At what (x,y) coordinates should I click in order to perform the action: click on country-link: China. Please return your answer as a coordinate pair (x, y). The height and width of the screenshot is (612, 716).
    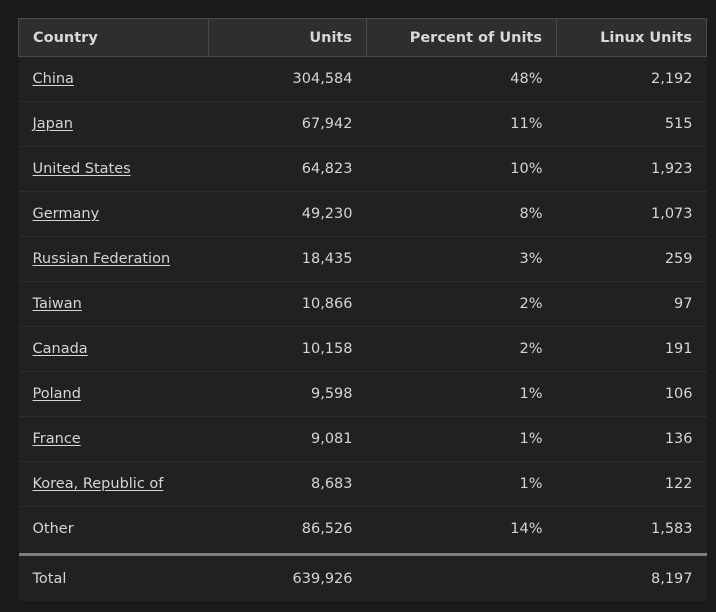
    Looking at the image, I should click on (53, 79).